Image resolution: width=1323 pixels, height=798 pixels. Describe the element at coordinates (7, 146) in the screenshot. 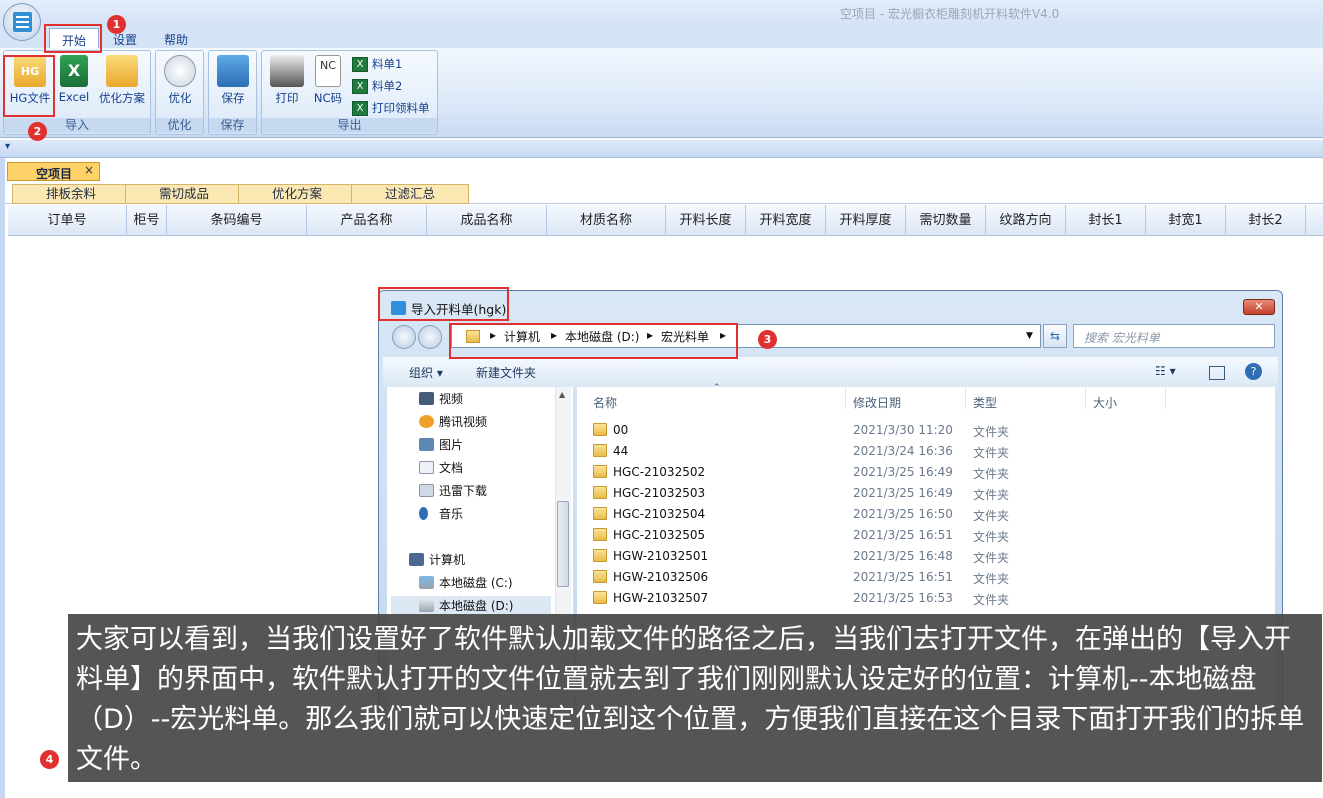

I see `quick-access-dropdown-icon: ▾` at that location.